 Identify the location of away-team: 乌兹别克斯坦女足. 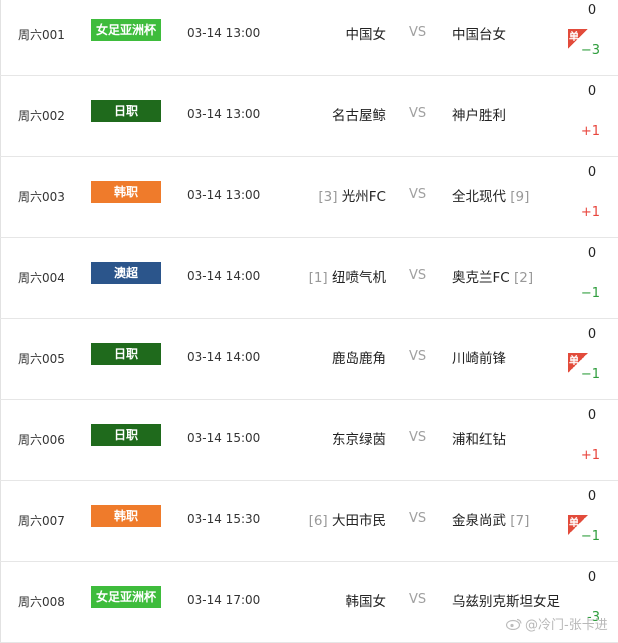
(506, 600).